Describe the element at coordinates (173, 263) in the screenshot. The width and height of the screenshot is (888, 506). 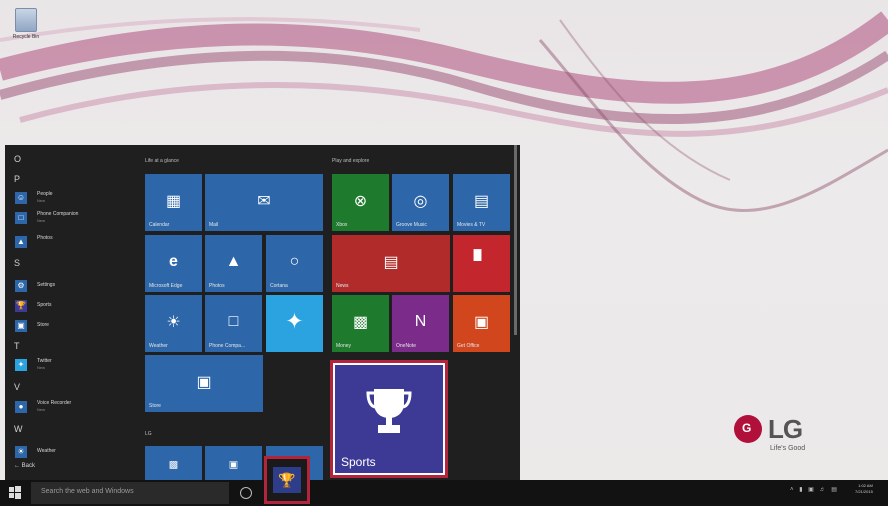
I see `tile-edge: e Microsoft Edge` at that location.